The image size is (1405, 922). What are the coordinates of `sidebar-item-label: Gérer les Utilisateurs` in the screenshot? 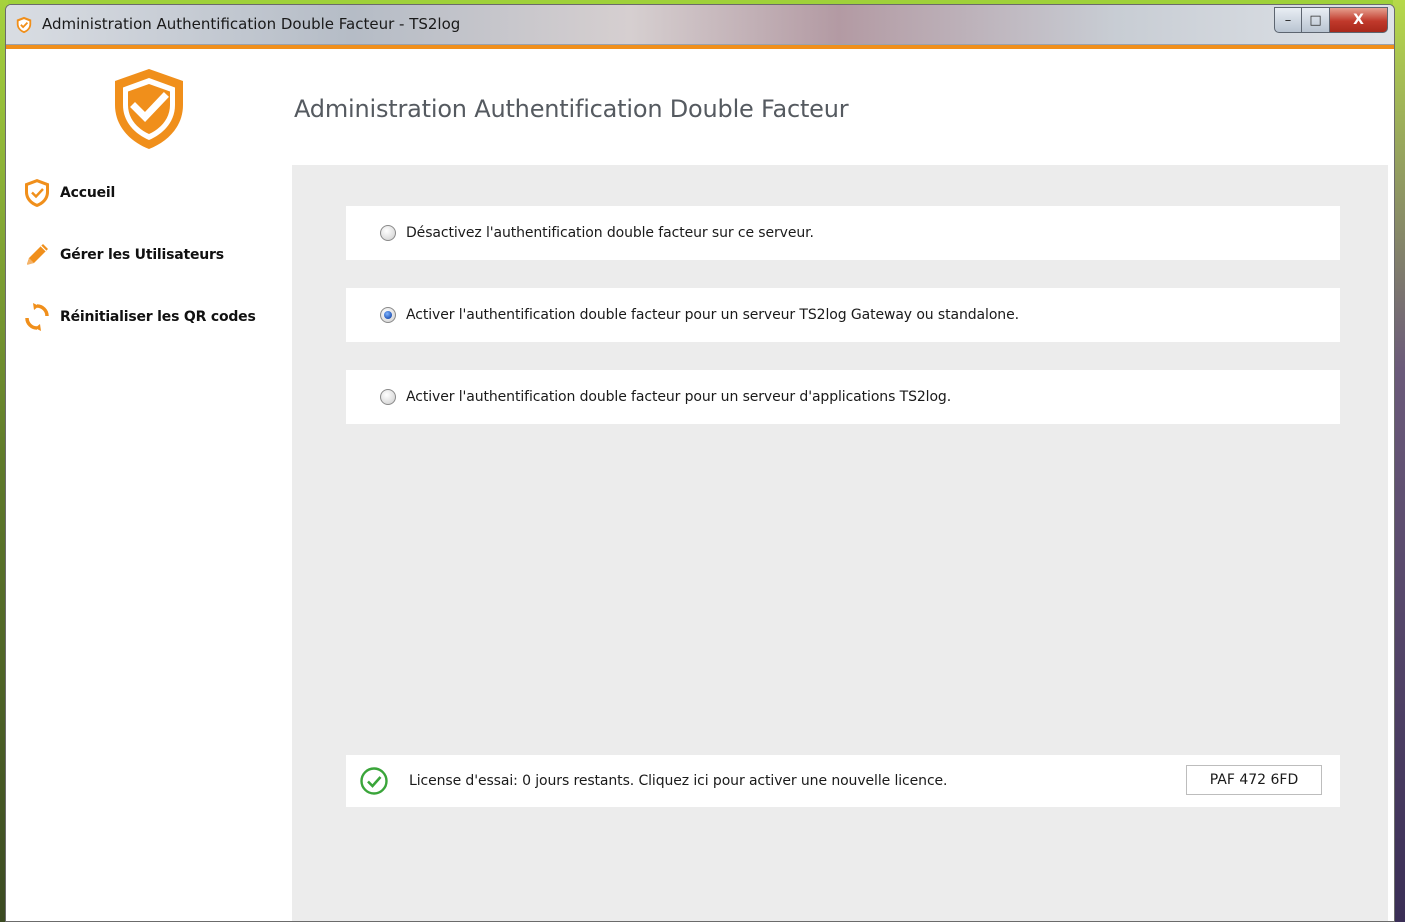 It's located at (142, 255).